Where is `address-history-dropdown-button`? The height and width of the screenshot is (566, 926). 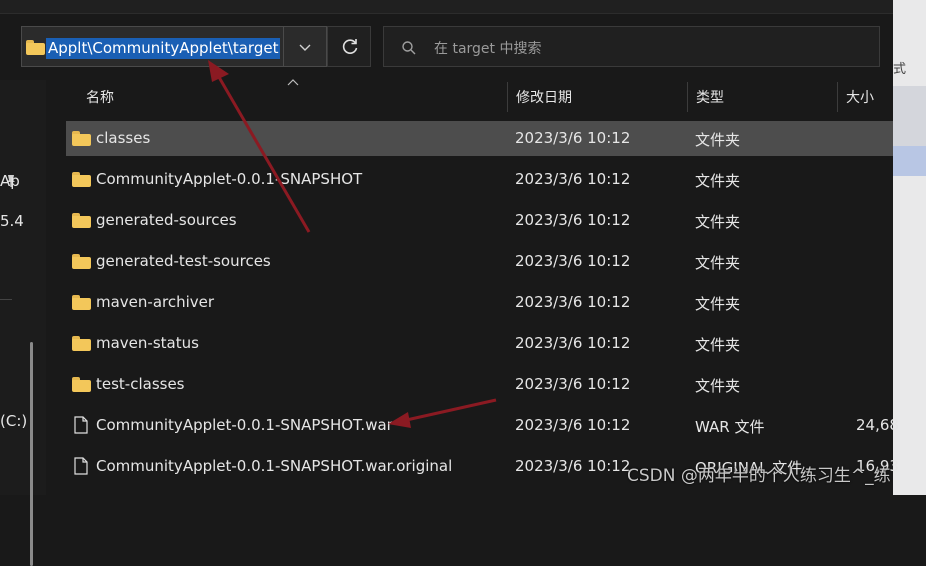 address-history-dropdown-button is located at coordinates (305, 46).